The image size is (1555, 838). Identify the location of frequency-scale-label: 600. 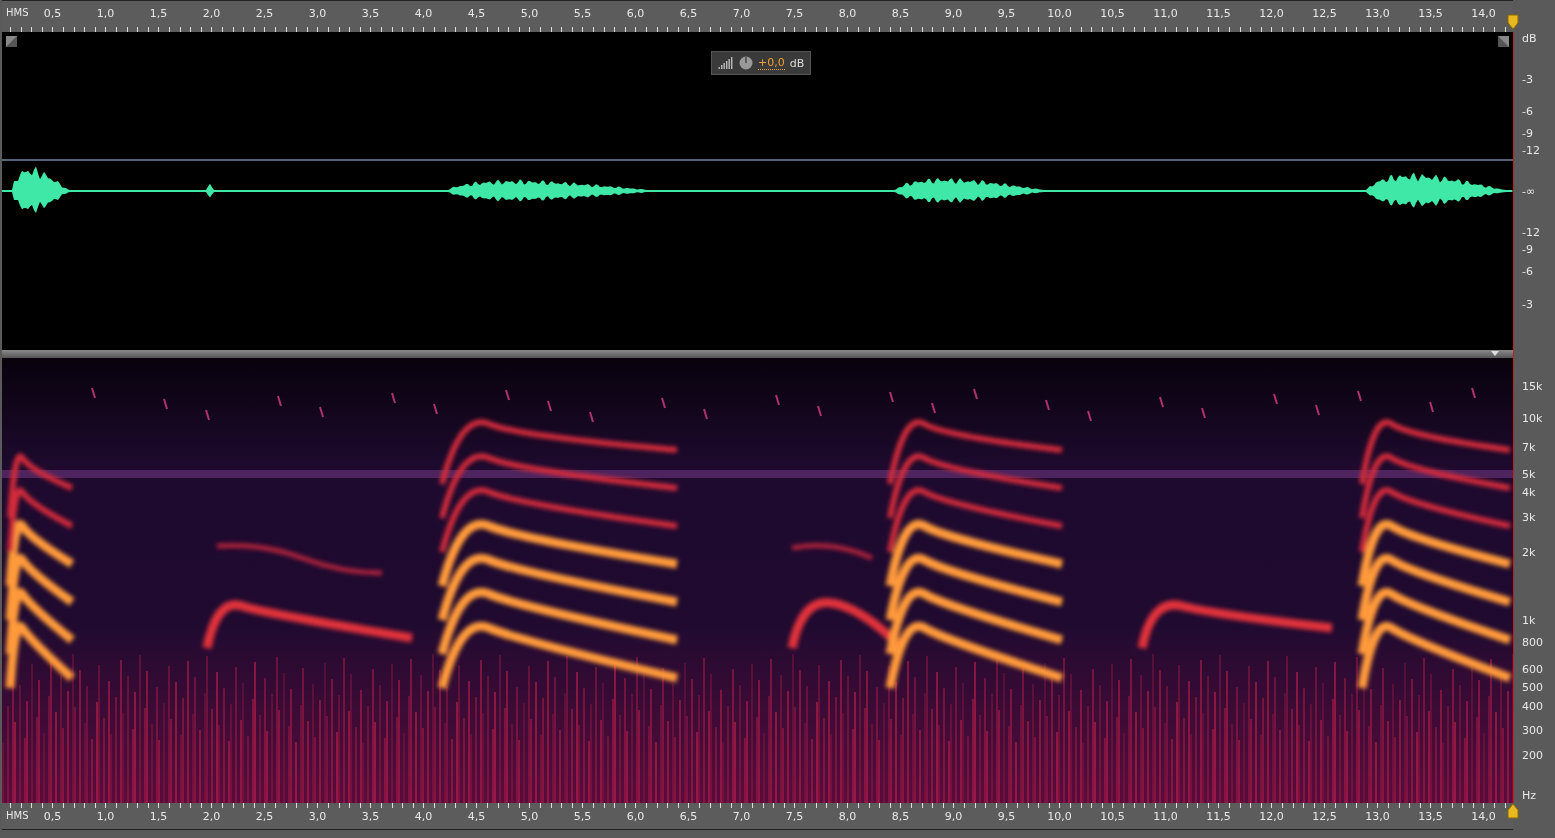
(1532, 669).